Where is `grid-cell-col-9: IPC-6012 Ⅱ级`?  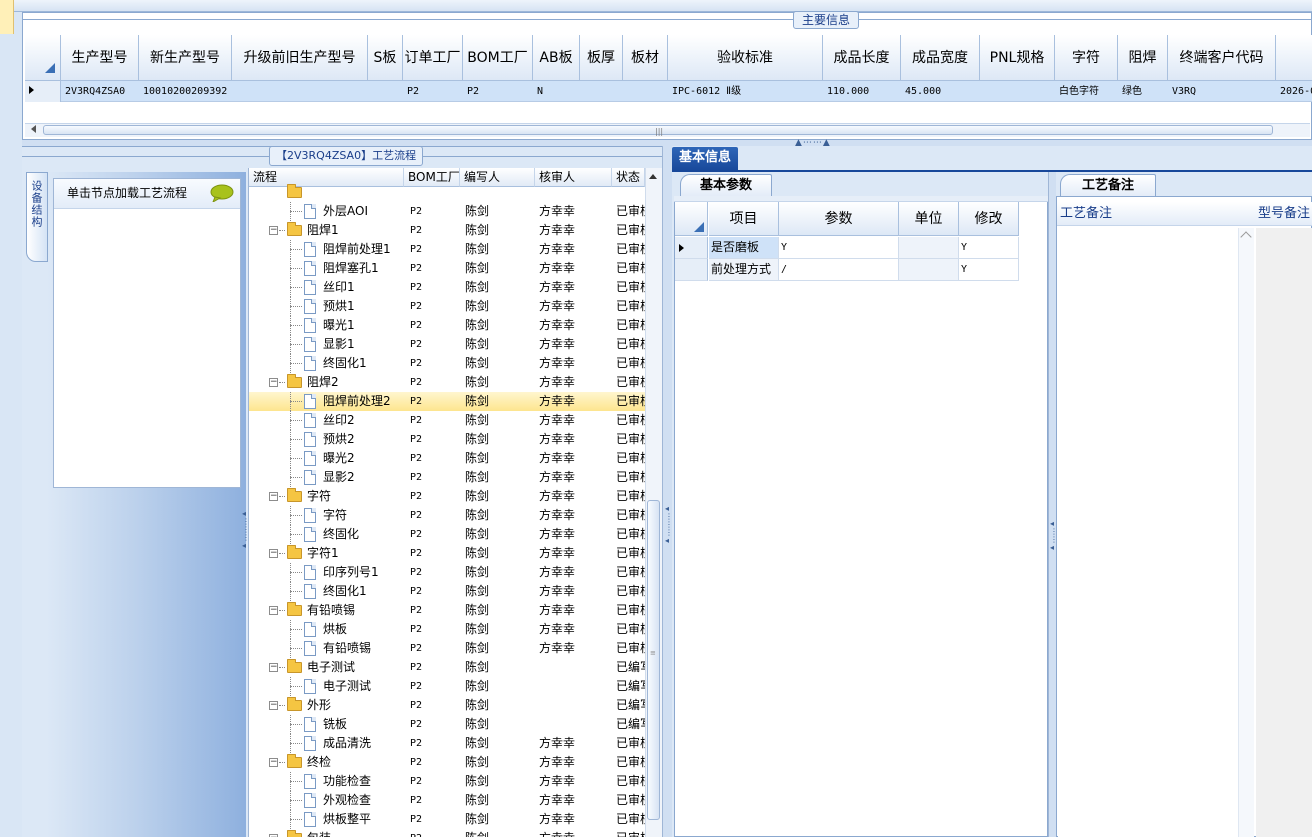
grid-cell-col-9: IPC-6012 Ⅱ级 is located at coordinates (745, 91).